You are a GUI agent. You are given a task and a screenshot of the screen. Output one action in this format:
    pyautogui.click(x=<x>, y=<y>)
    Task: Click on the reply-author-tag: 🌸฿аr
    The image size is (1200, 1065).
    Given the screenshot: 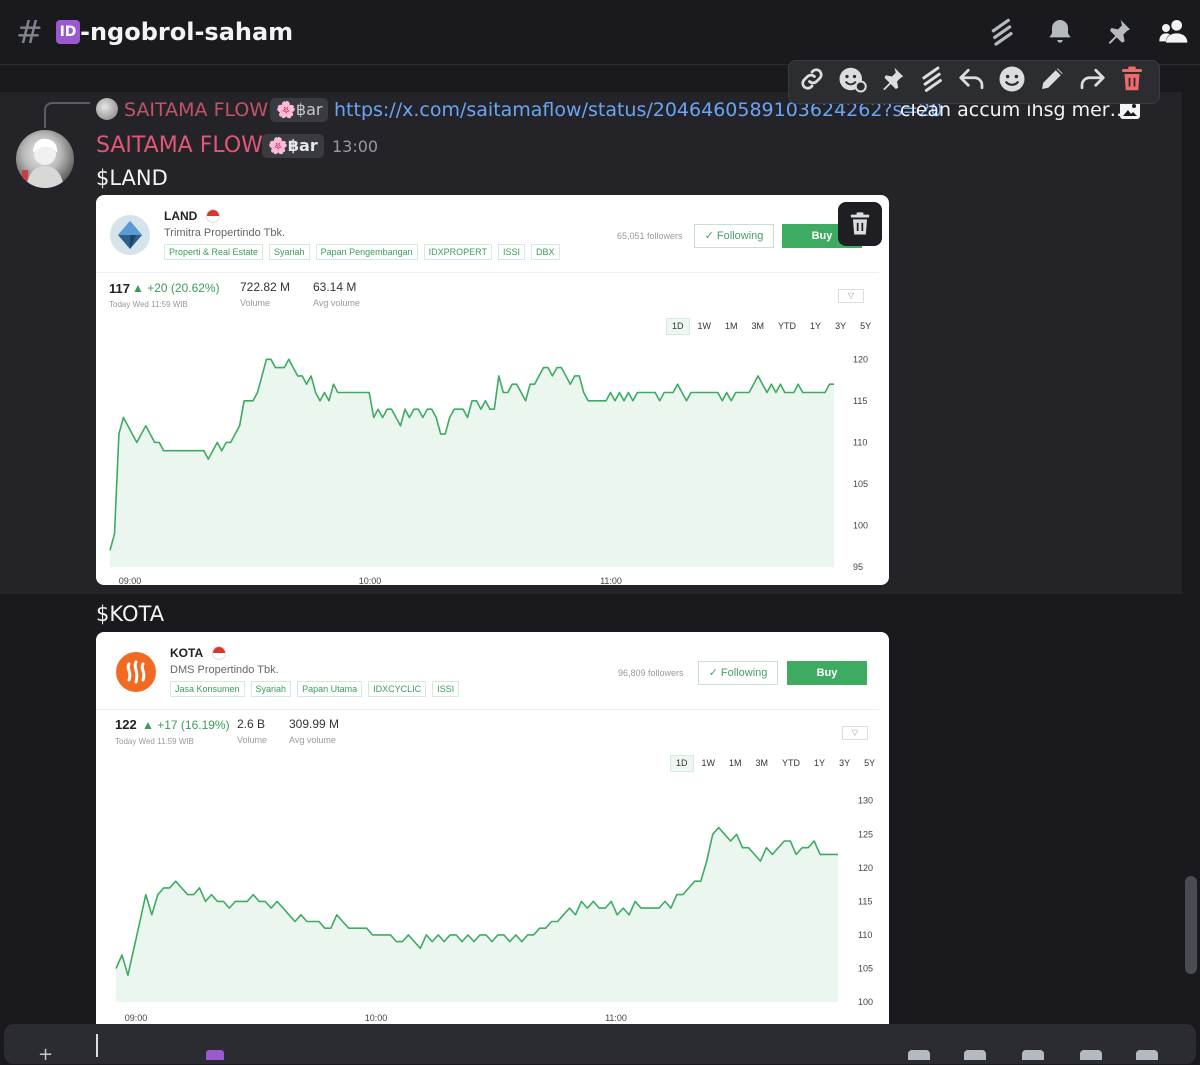 What is the action you would take?
    pyautogui.click(x=299, y=110)
    